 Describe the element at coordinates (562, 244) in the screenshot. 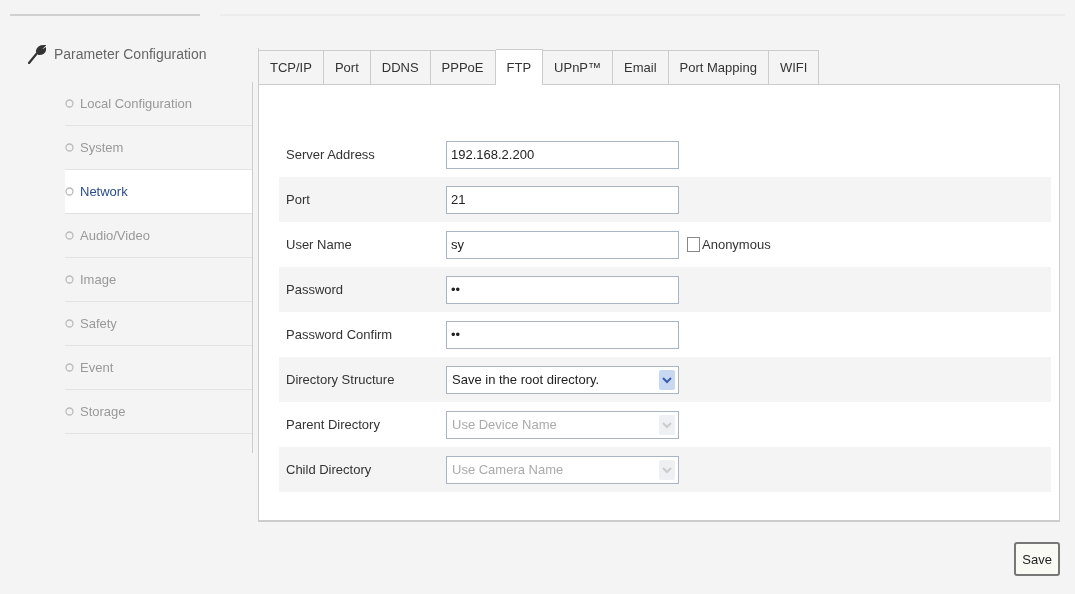

I see `input-field: sy` at that location.